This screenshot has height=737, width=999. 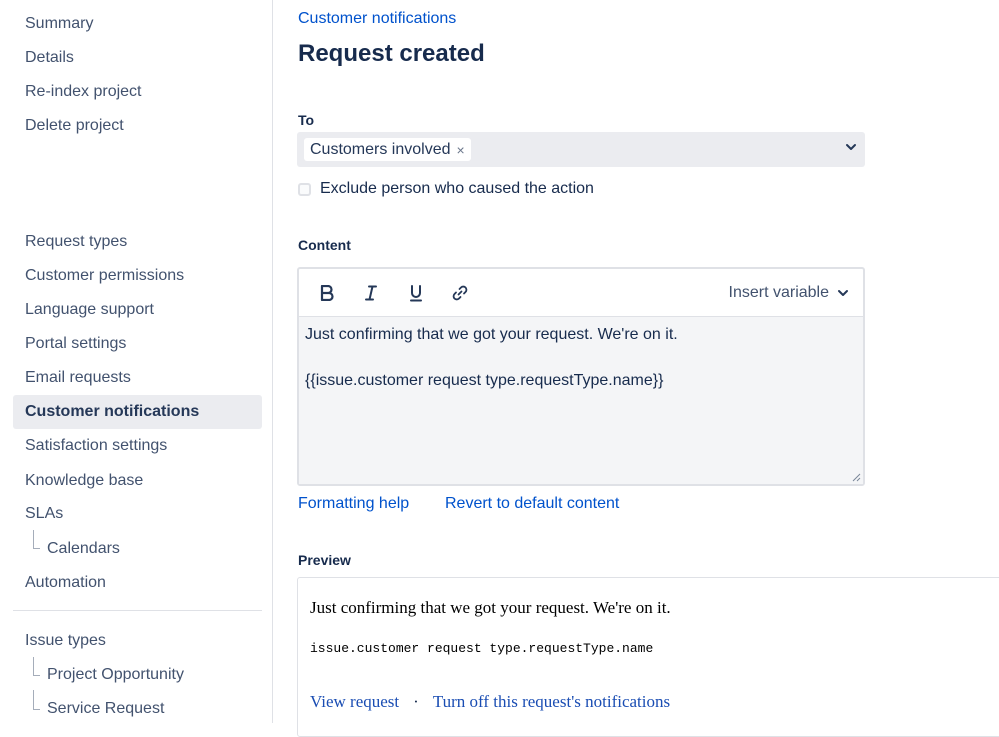 I want to click on sidebar-item-details: Details, so click(x=49, y=58).